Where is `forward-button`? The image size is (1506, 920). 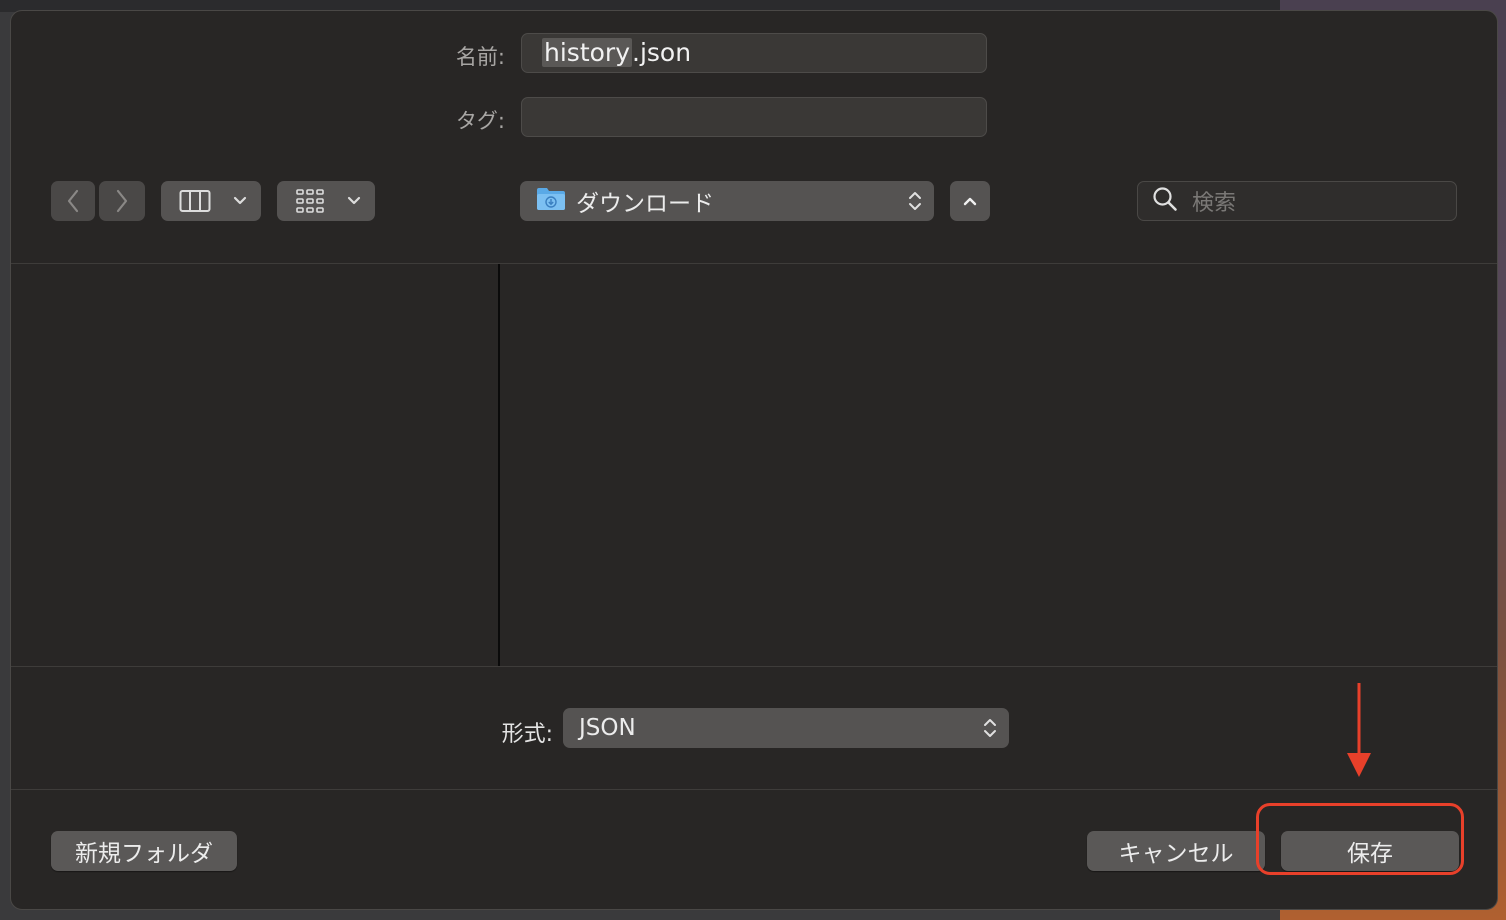
forward-button is located at coordinates (122, 201).